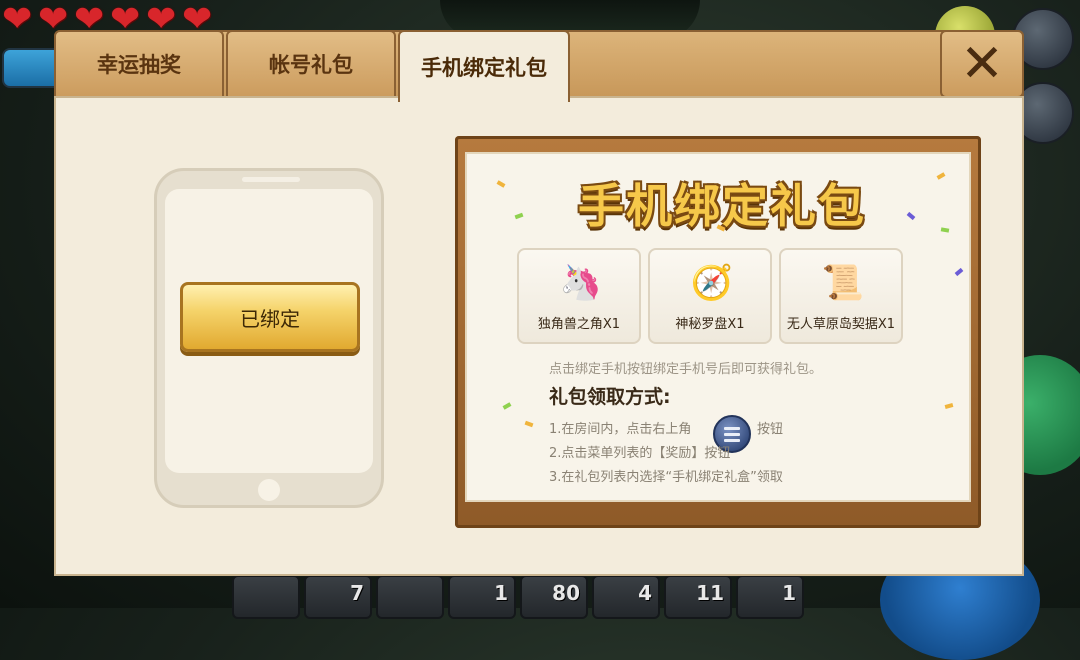 The image size is (1080, 660). Describe the element at coordinates (710, 324) in the screenshot. I see `reward-name: 神秘罗盘X1` at that location.